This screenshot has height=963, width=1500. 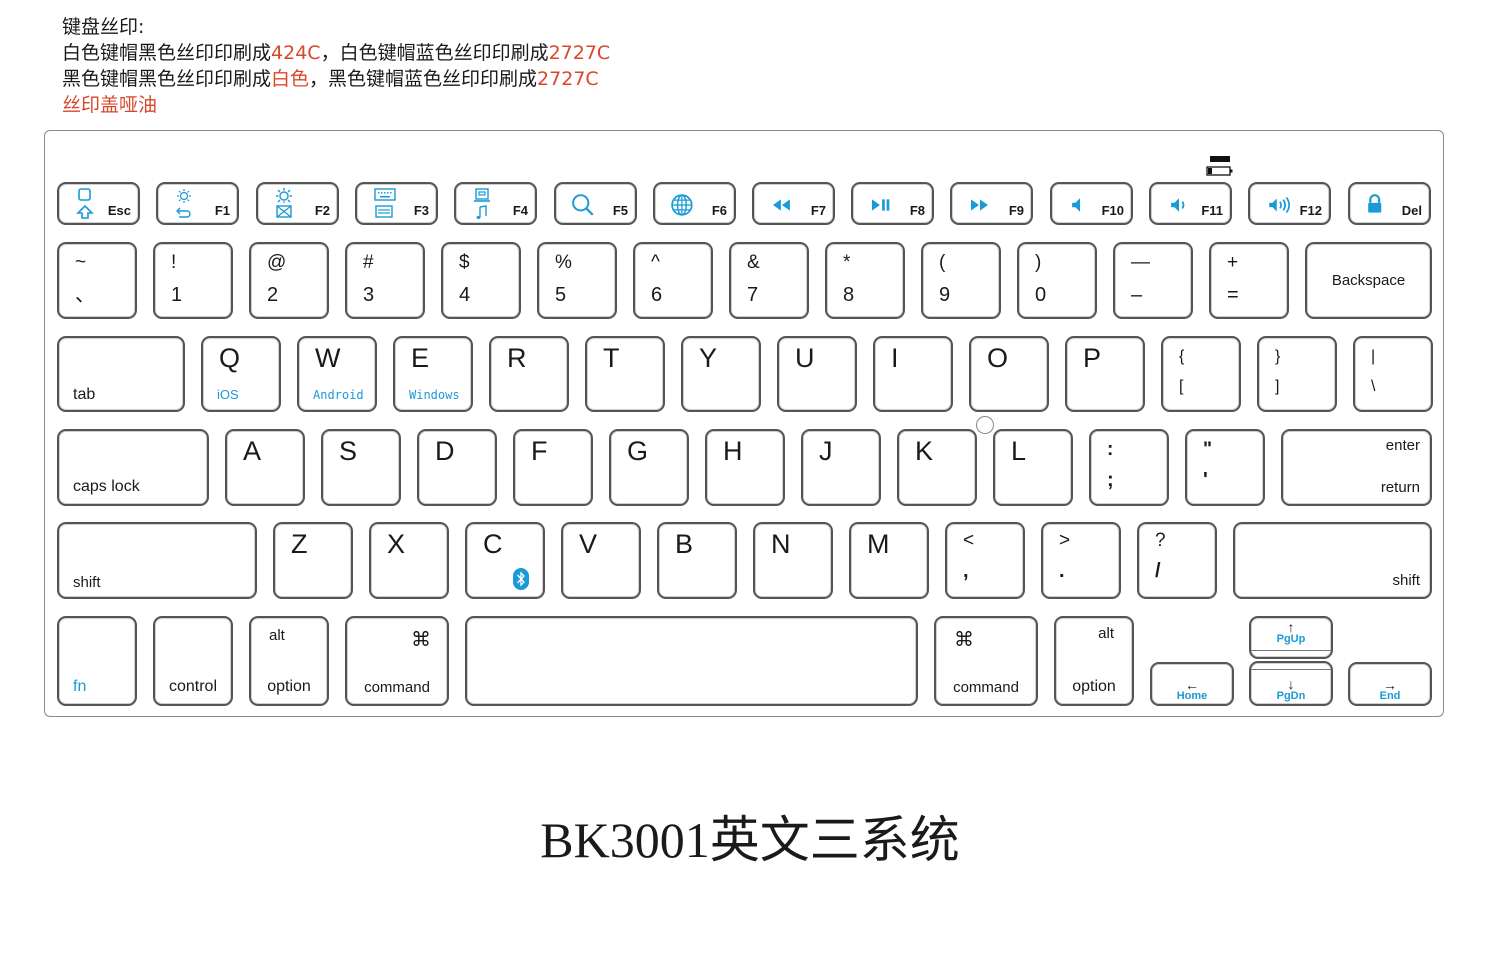 What do you see at coordinates (1190, 203) in the screenshot?
I see `key-f11: F11` at bounding box center [1190, 203].